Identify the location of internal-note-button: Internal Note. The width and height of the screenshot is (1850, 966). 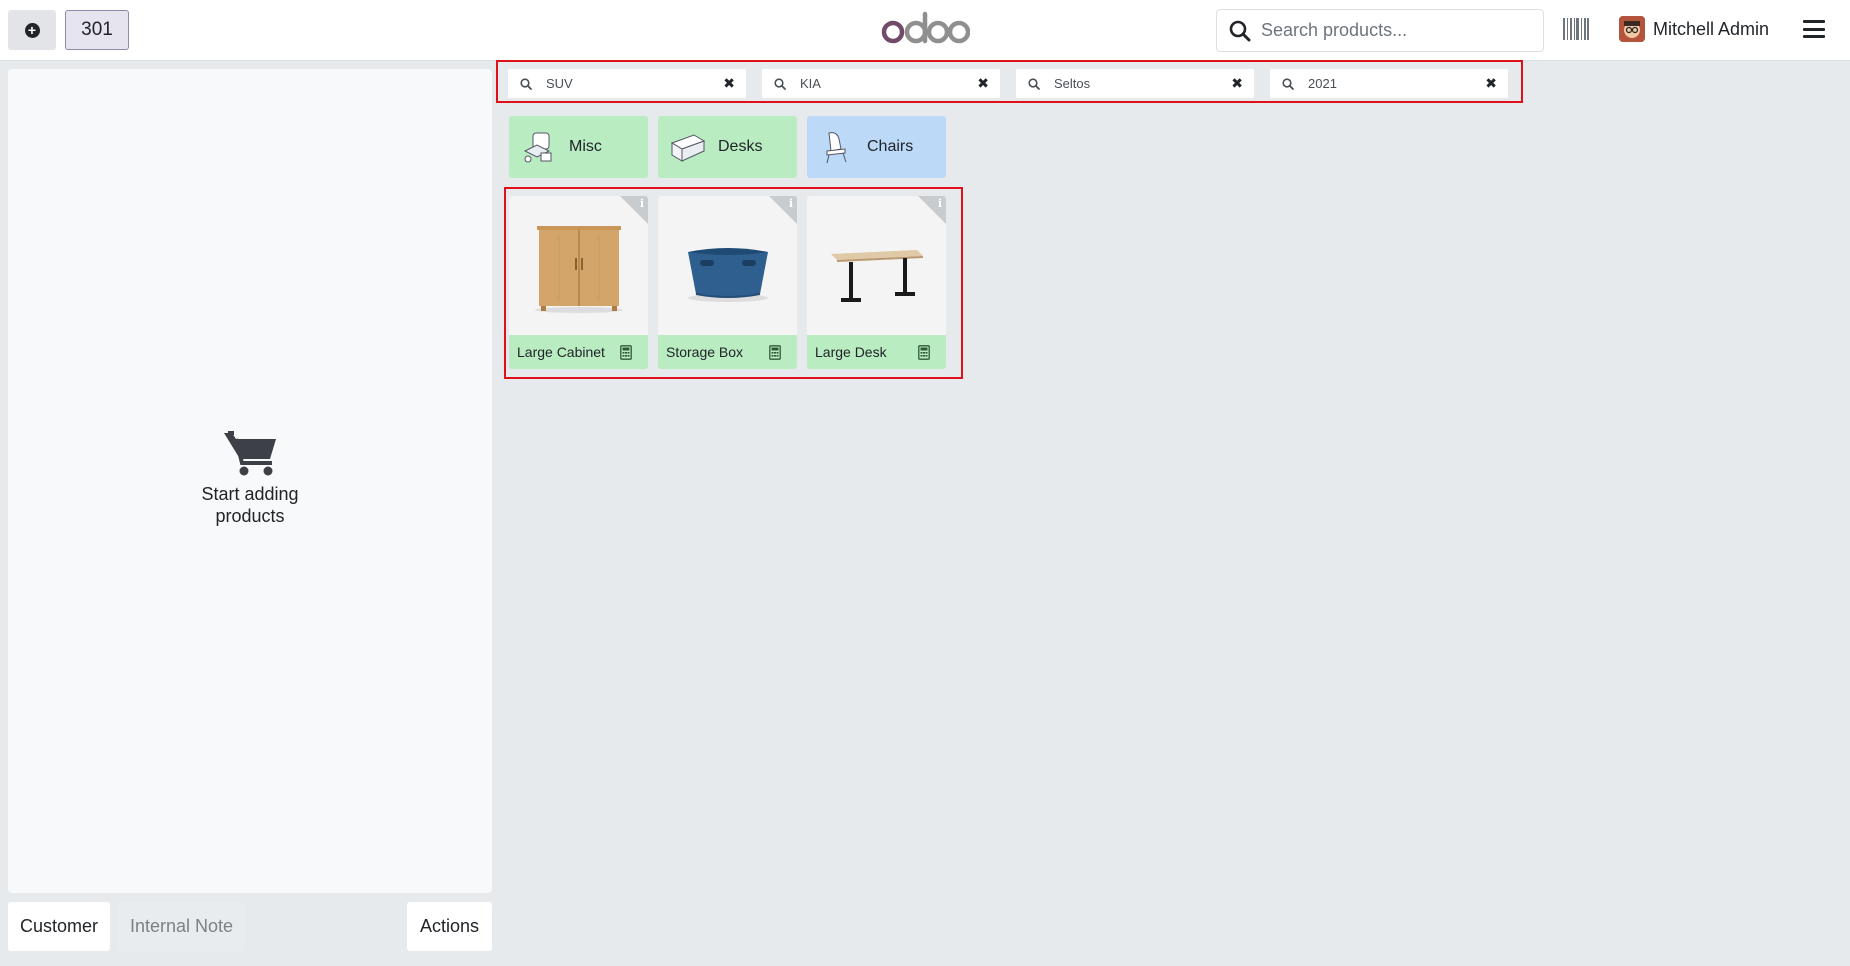
(181, 926).